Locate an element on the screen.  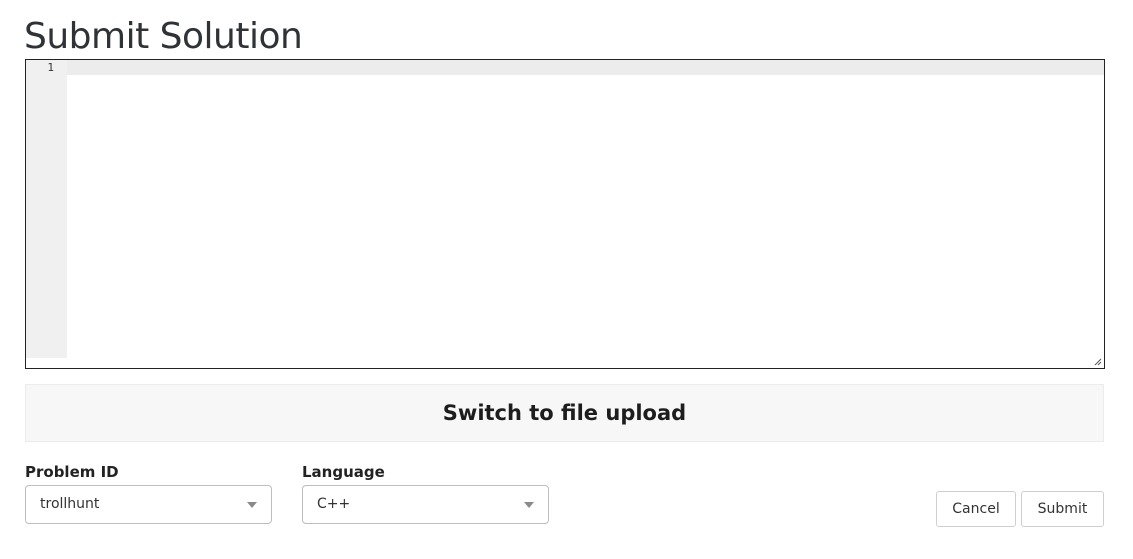
switch-to-file-upload-button: Switch to file upload is located at coordinates (564, 413).